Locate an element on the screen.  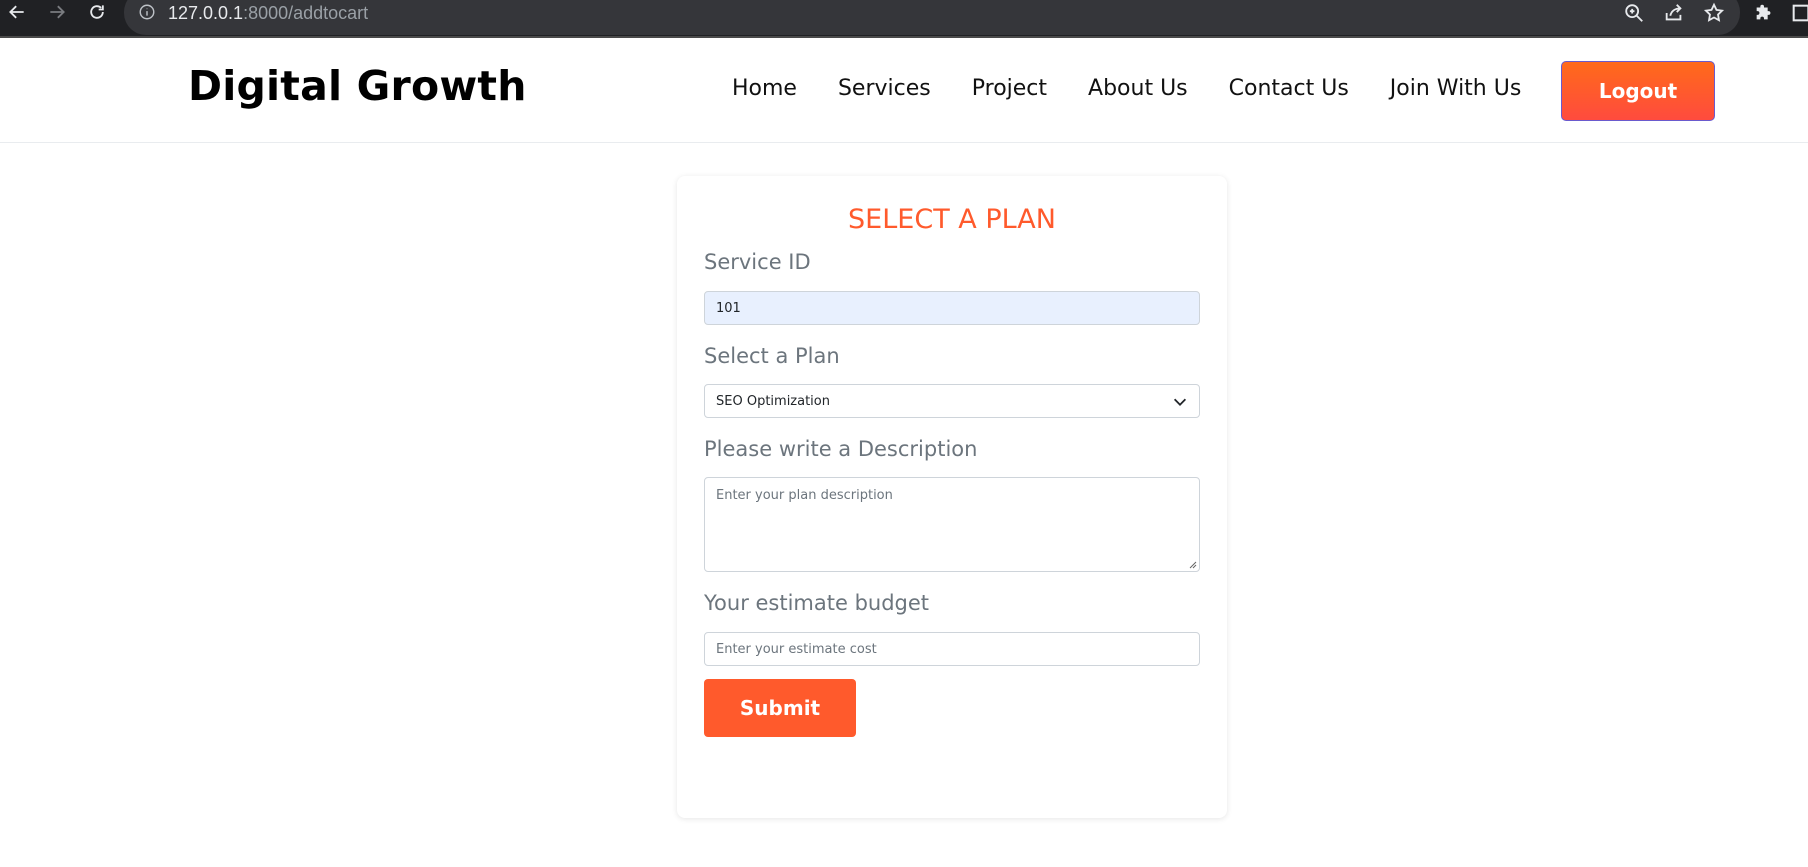
submit-button: Submit is located at coordinates (780, 708).